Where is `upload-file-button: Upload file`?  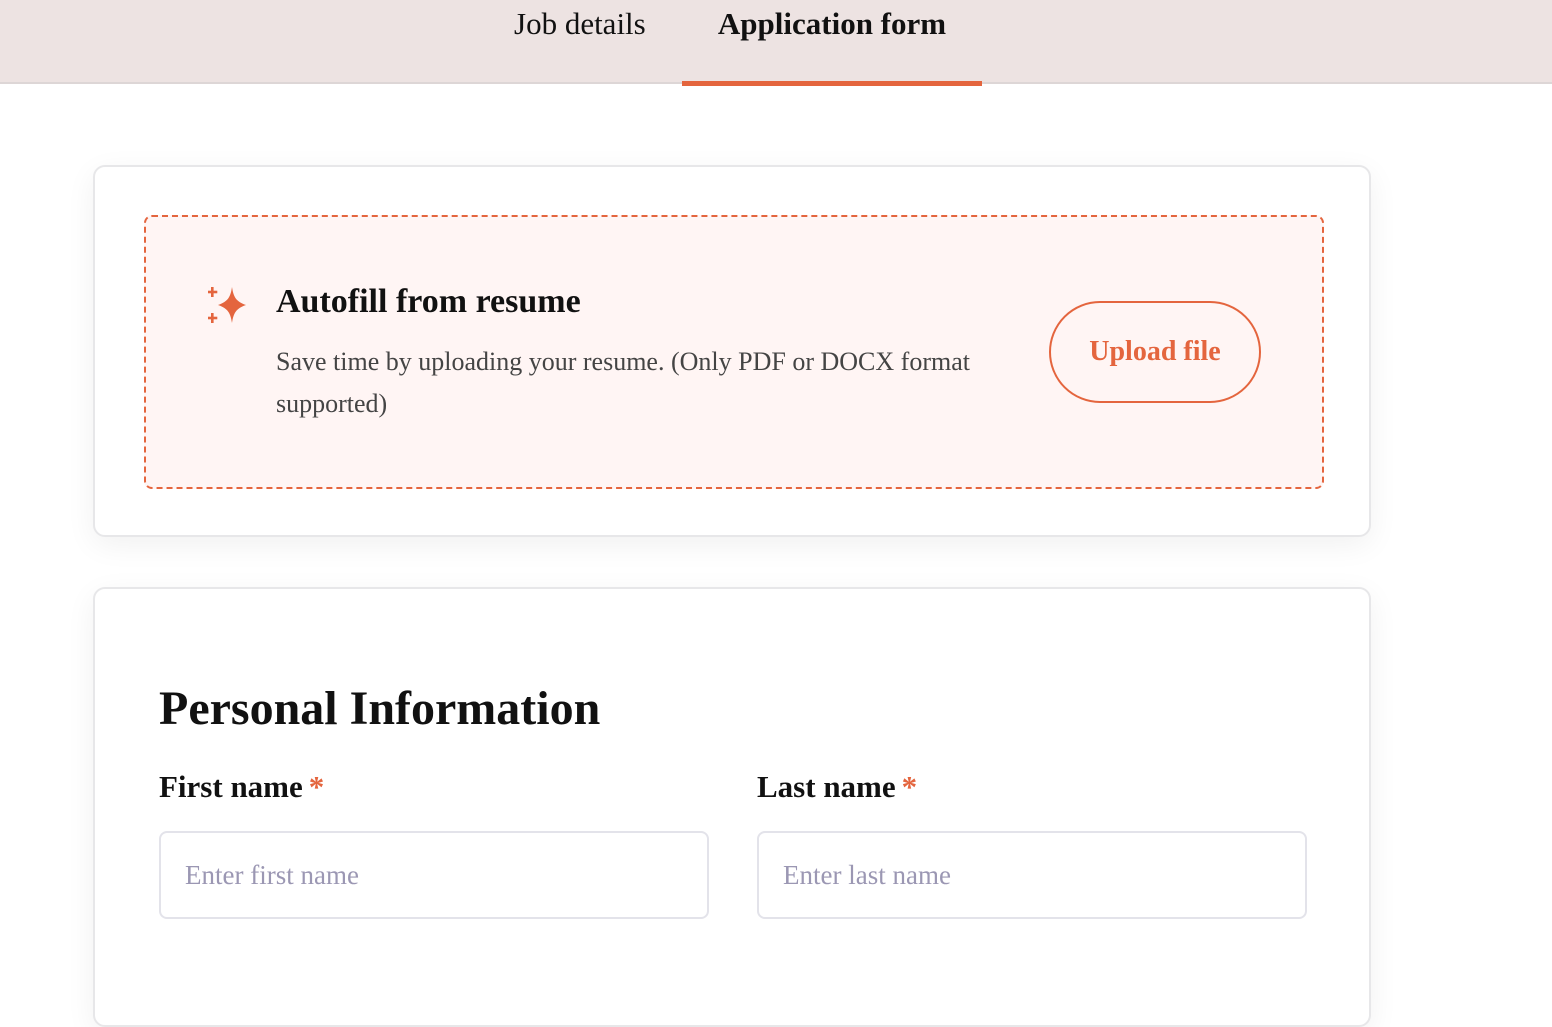
upload-file-button: Upload file is located at coordinates (1155, 352).